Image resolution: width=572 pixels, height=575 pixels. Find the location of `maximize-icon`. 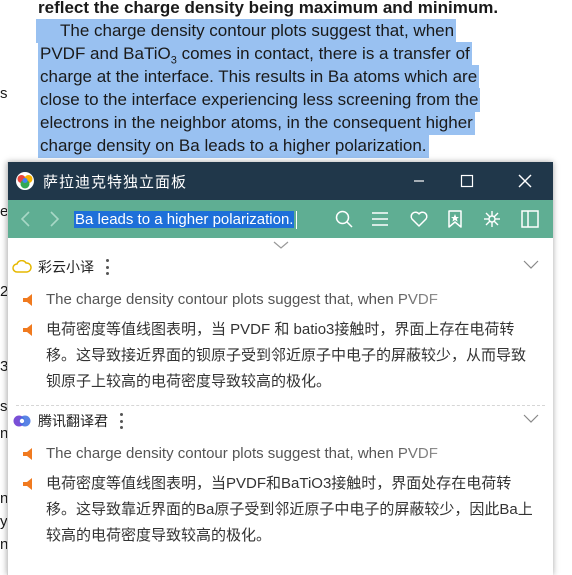

maximize-icon is located at coordinates (467, 181).